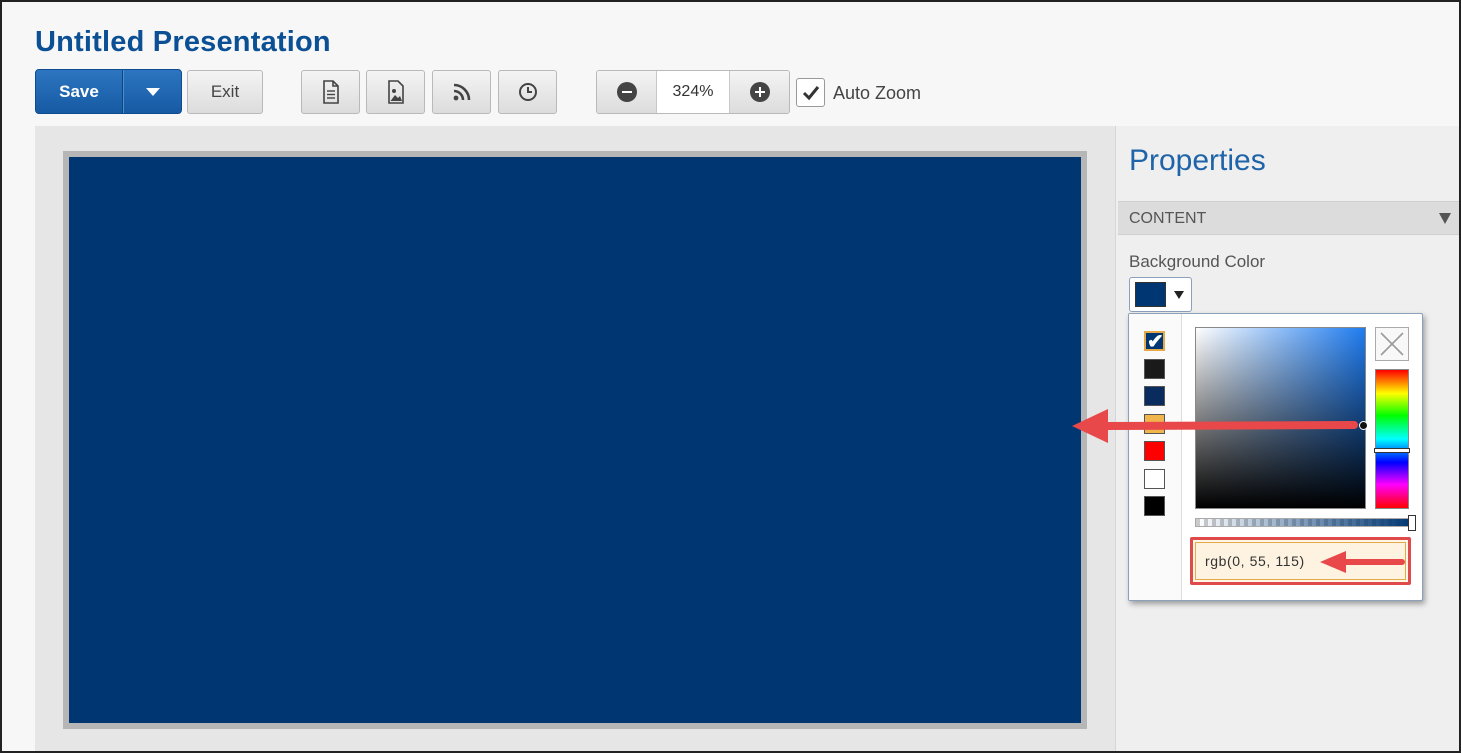 This screenshot has height=753, width=1461. I want to click on image-button, so click(395, 92).